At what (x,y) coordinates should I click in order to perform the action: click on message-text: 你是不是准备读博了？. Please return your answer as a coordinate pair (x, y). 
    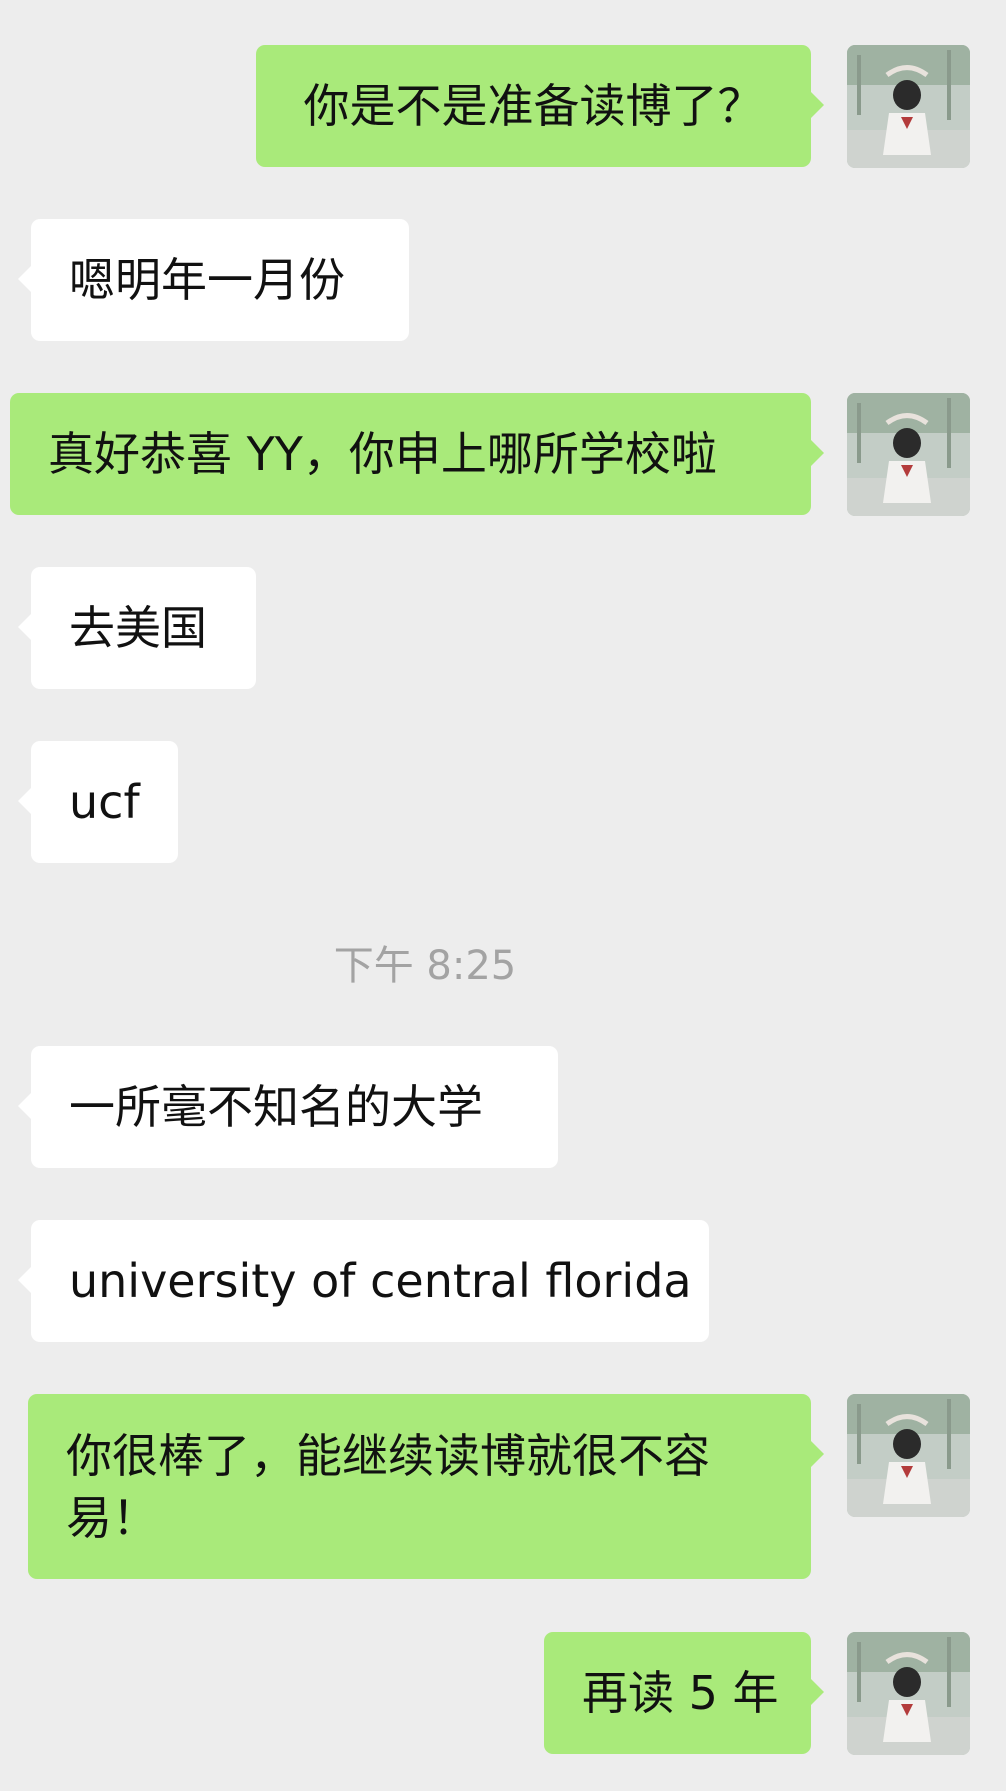
    Looking at the image, I should click on (533, 106).